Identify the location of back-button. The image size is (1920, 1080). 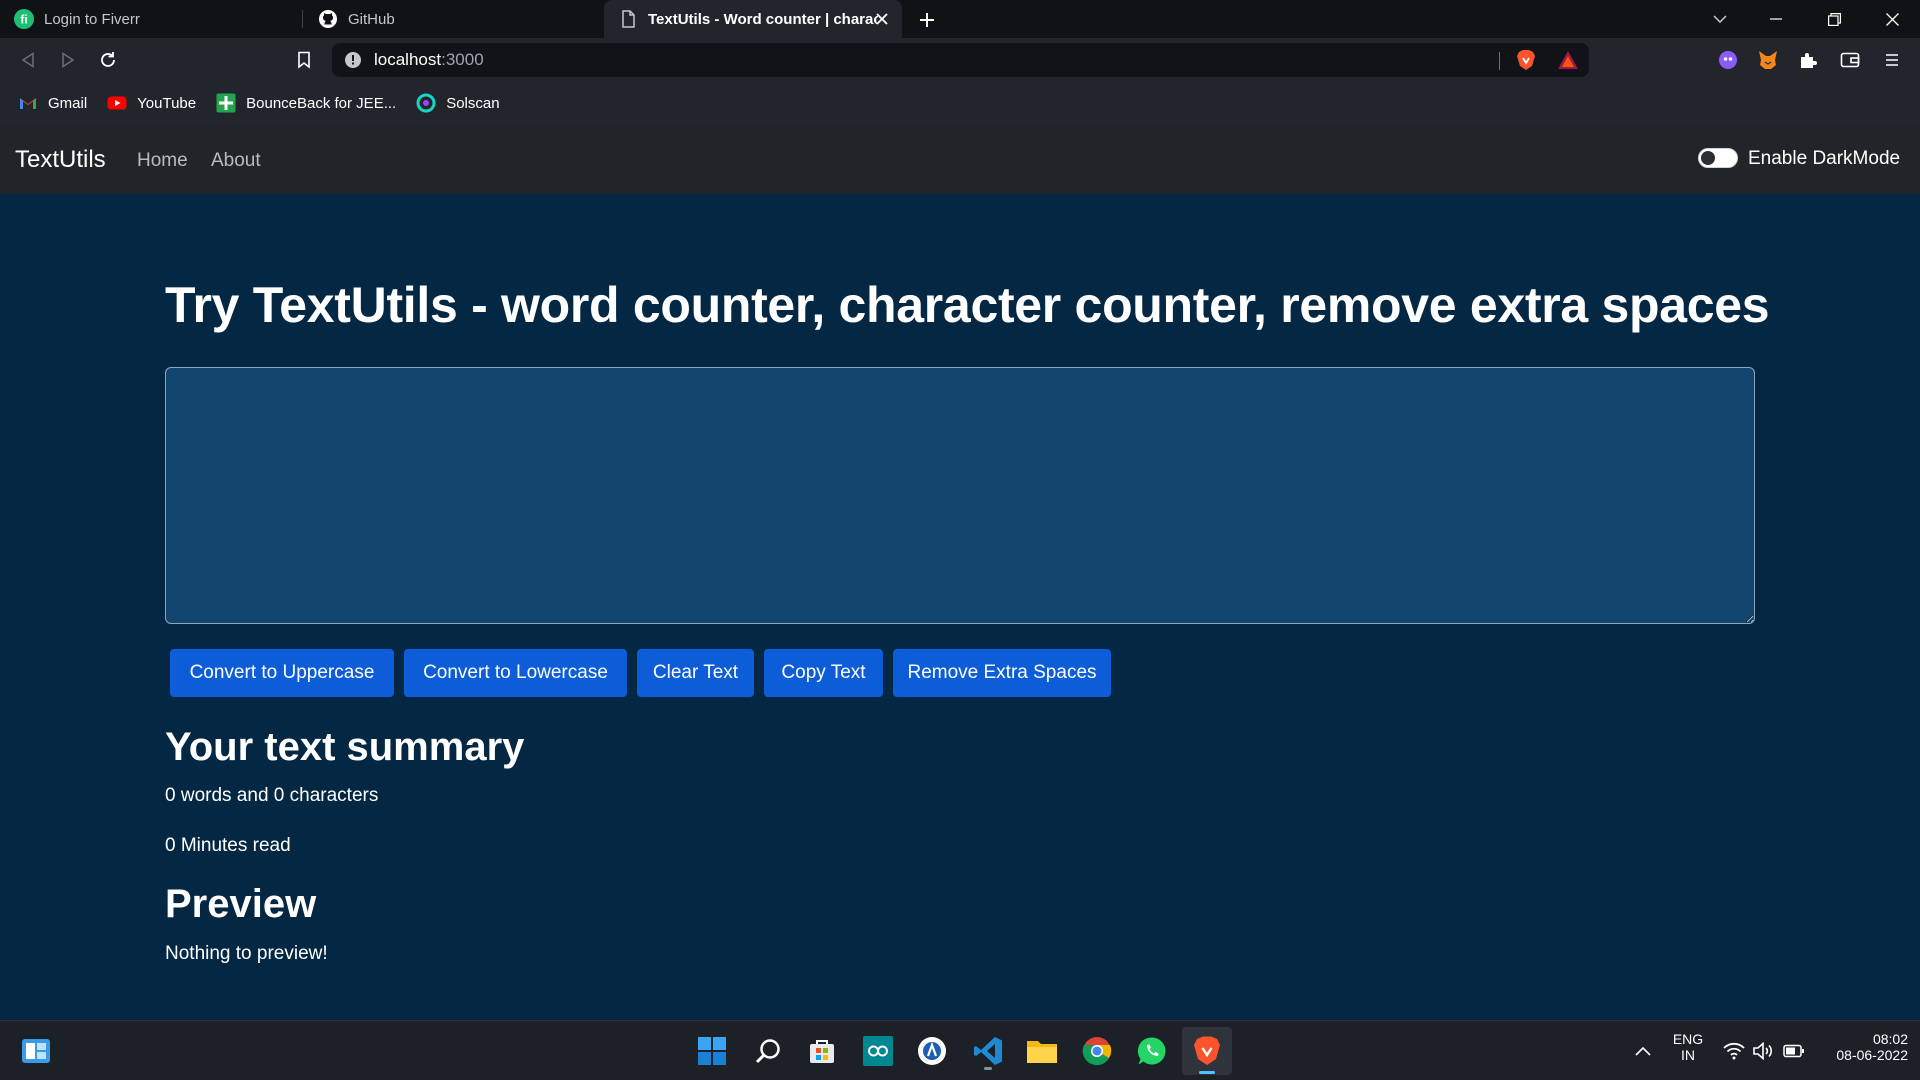
(28, 60).